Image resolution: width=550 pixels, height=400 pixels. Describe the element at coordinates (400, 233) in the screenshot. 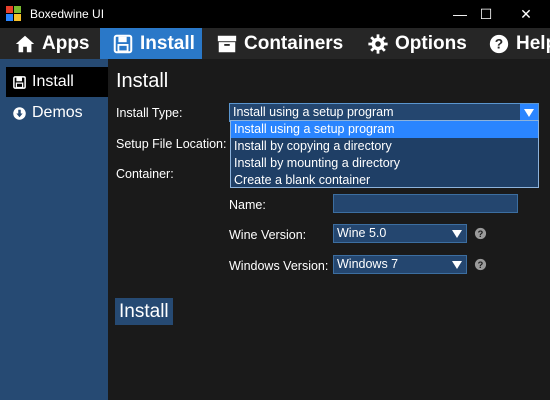

I see `wine-version-select: Wine 5.0` at that location.